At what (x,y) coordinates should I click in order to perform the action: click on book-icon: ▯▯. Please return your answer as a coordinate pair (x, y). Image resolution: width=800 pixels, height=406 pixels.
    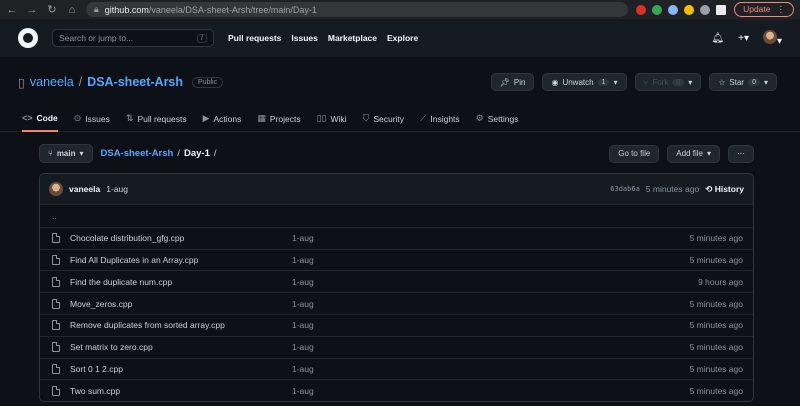
    Looking at the image, I should click on (321, 118).